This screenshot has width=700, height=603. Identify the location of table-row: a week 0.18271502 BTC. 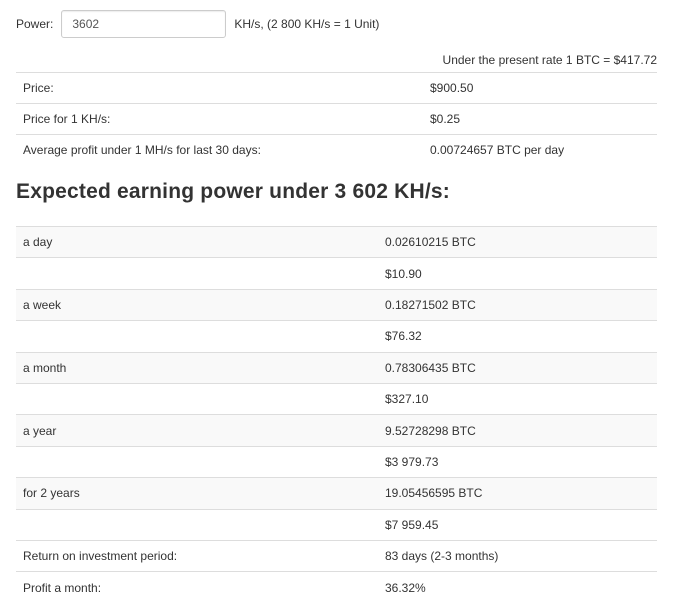
(336, 304).